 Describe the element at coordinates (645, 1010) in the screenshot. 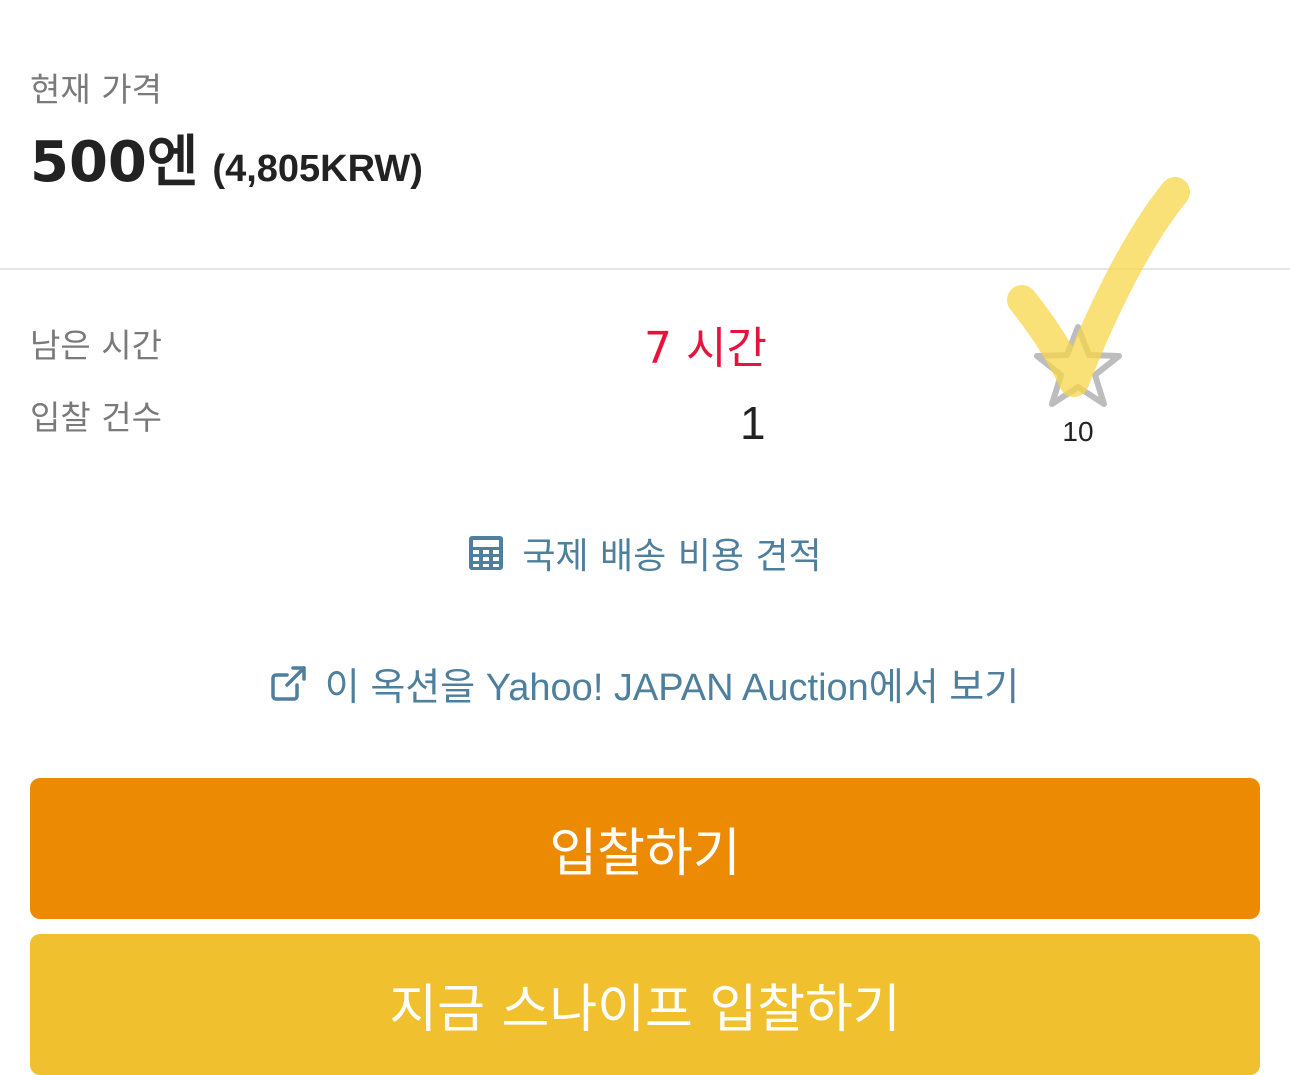

I see `snipe-bid-button-label: 지금 스나이프 입찰하기` at that location.